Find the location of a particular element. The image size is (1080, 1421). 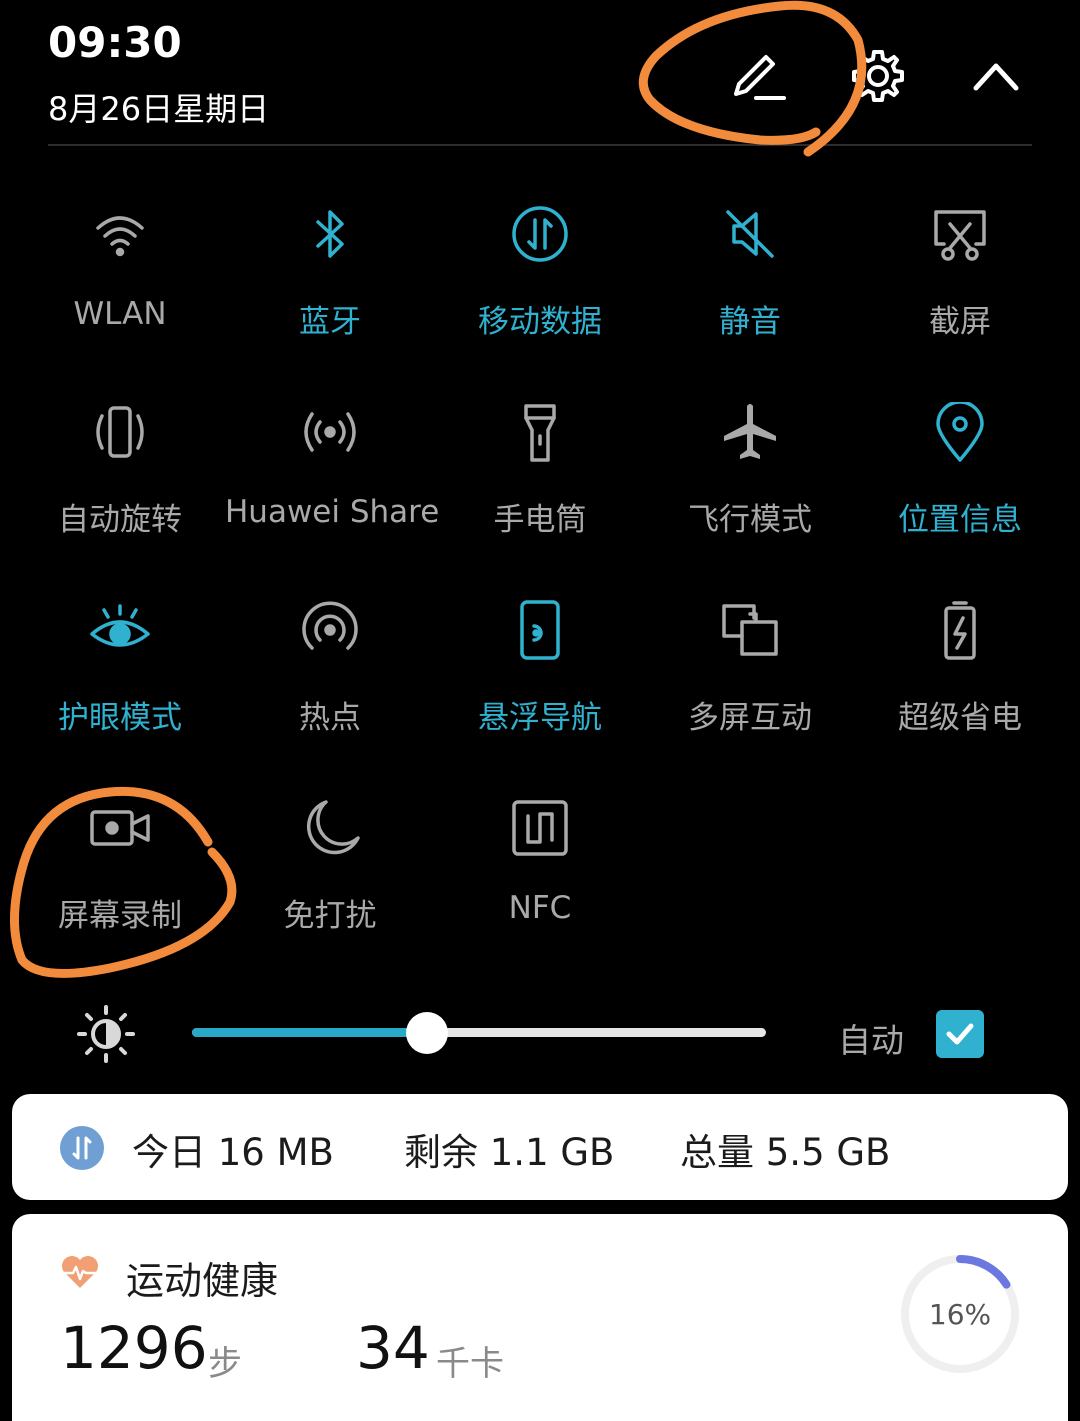

settings-button is located at coordinates (878, 76).